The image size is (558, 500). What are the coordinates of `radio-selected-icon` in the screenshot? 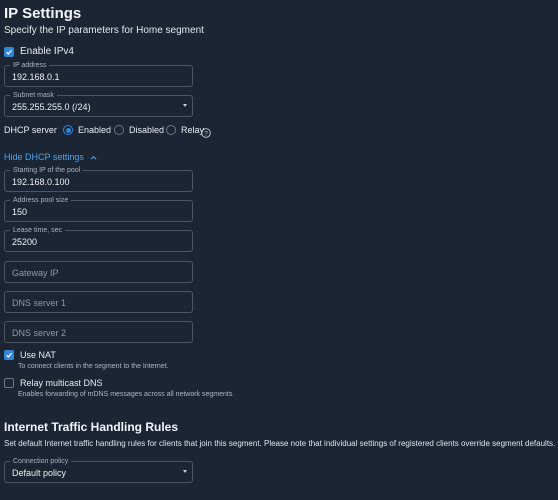 It's located at (68, 130).